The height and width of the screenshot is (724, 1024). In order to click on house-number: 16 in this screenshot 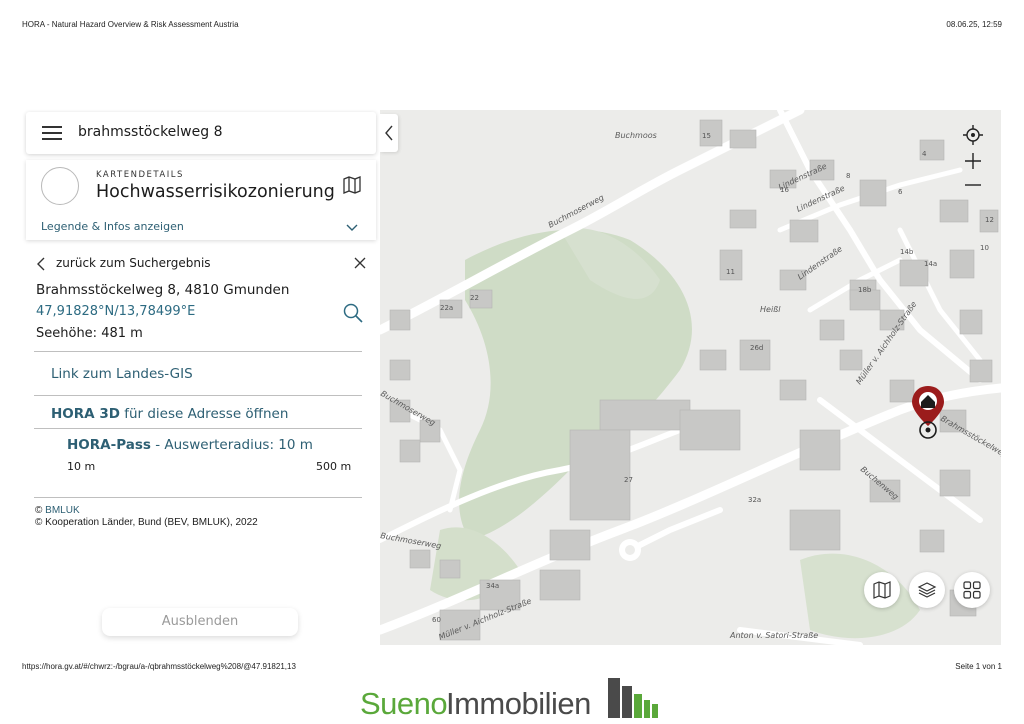, I will do `click(784, 190)`.